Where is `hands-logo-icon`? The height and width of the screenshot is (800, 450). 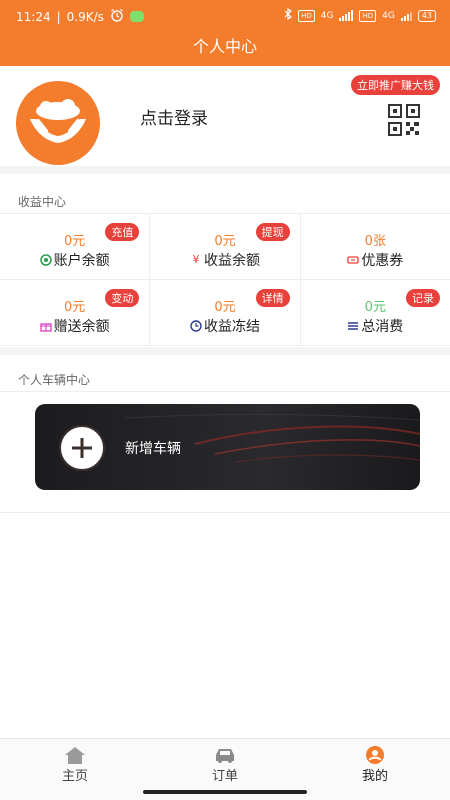 hands-logo-icon is located at coordinates (58, 121).